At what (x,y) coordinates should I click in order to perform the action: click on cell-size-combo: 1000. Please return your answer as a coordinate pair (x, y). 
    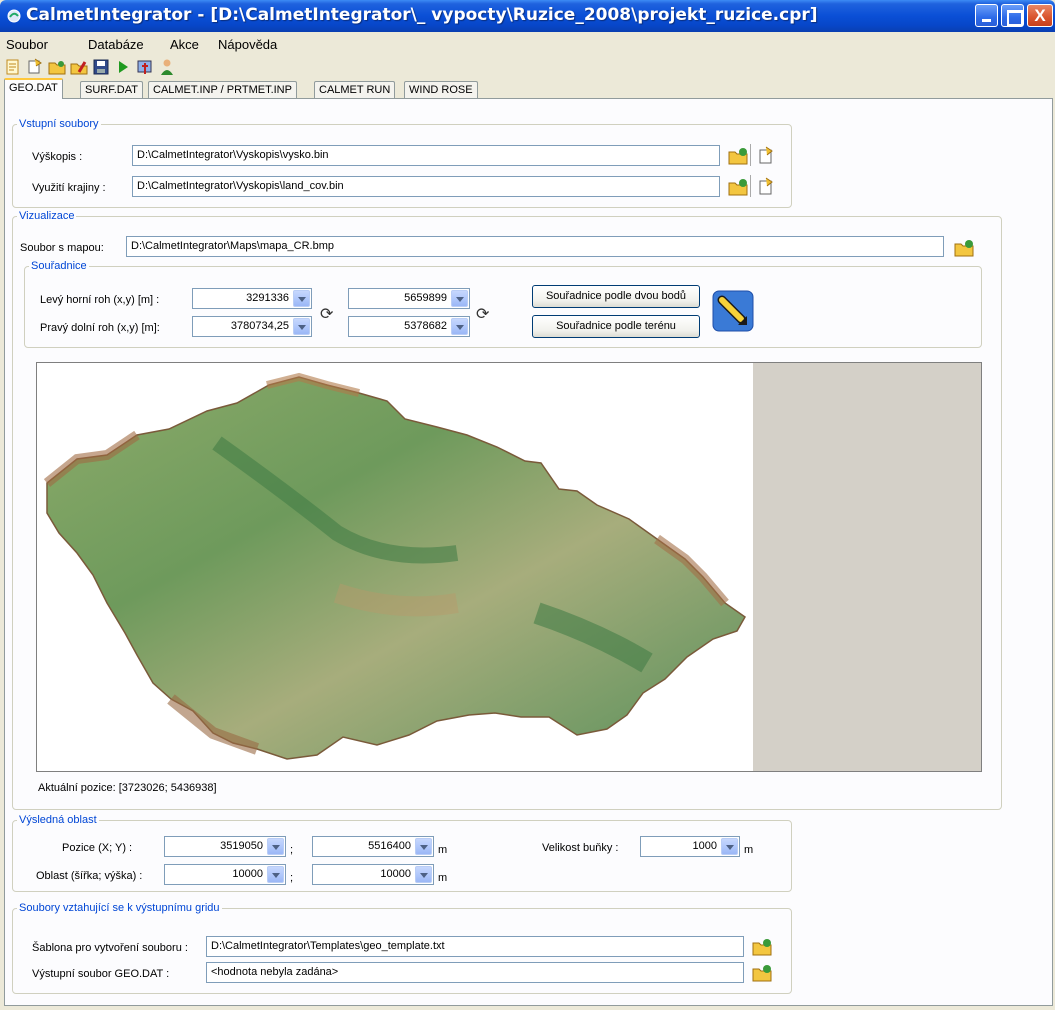
    Looking at the image, I should click on (690, 846).